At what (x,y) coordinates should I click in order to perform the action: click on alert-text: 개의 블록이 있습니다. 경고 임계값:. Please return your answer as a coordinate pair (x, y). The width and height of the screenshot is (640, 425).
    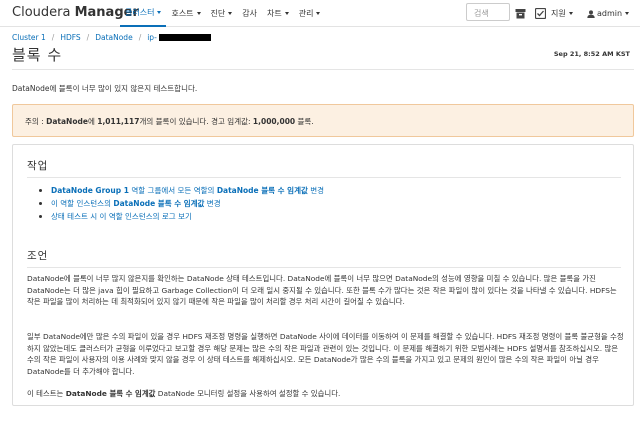
    Looking at the image, I should click on (196, 121).